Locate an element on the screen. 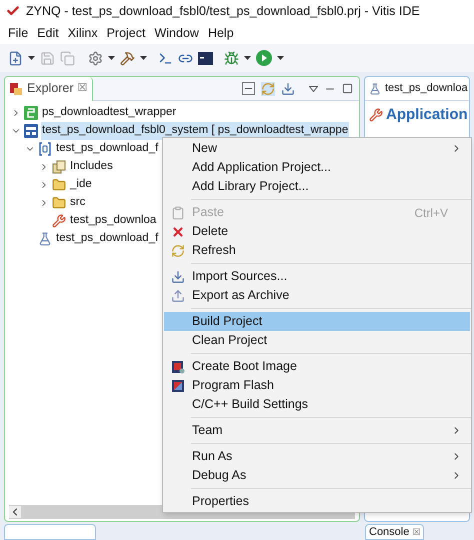 The width and height of the screenshot is (474, 540). menu-label: C/C++ Build Settings is located at coordinates (250, 405).